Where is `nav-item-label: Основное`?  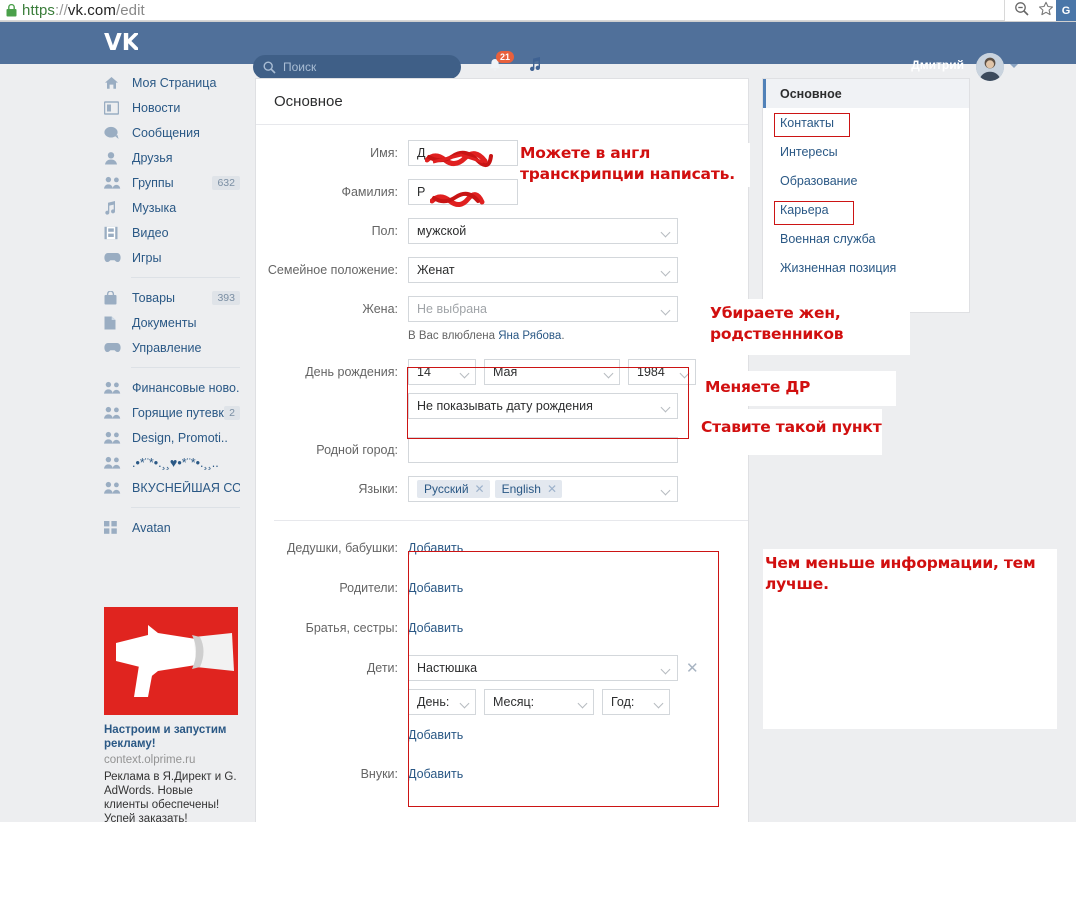
nav-item-label: Основное is located at coordinates (811, 93).